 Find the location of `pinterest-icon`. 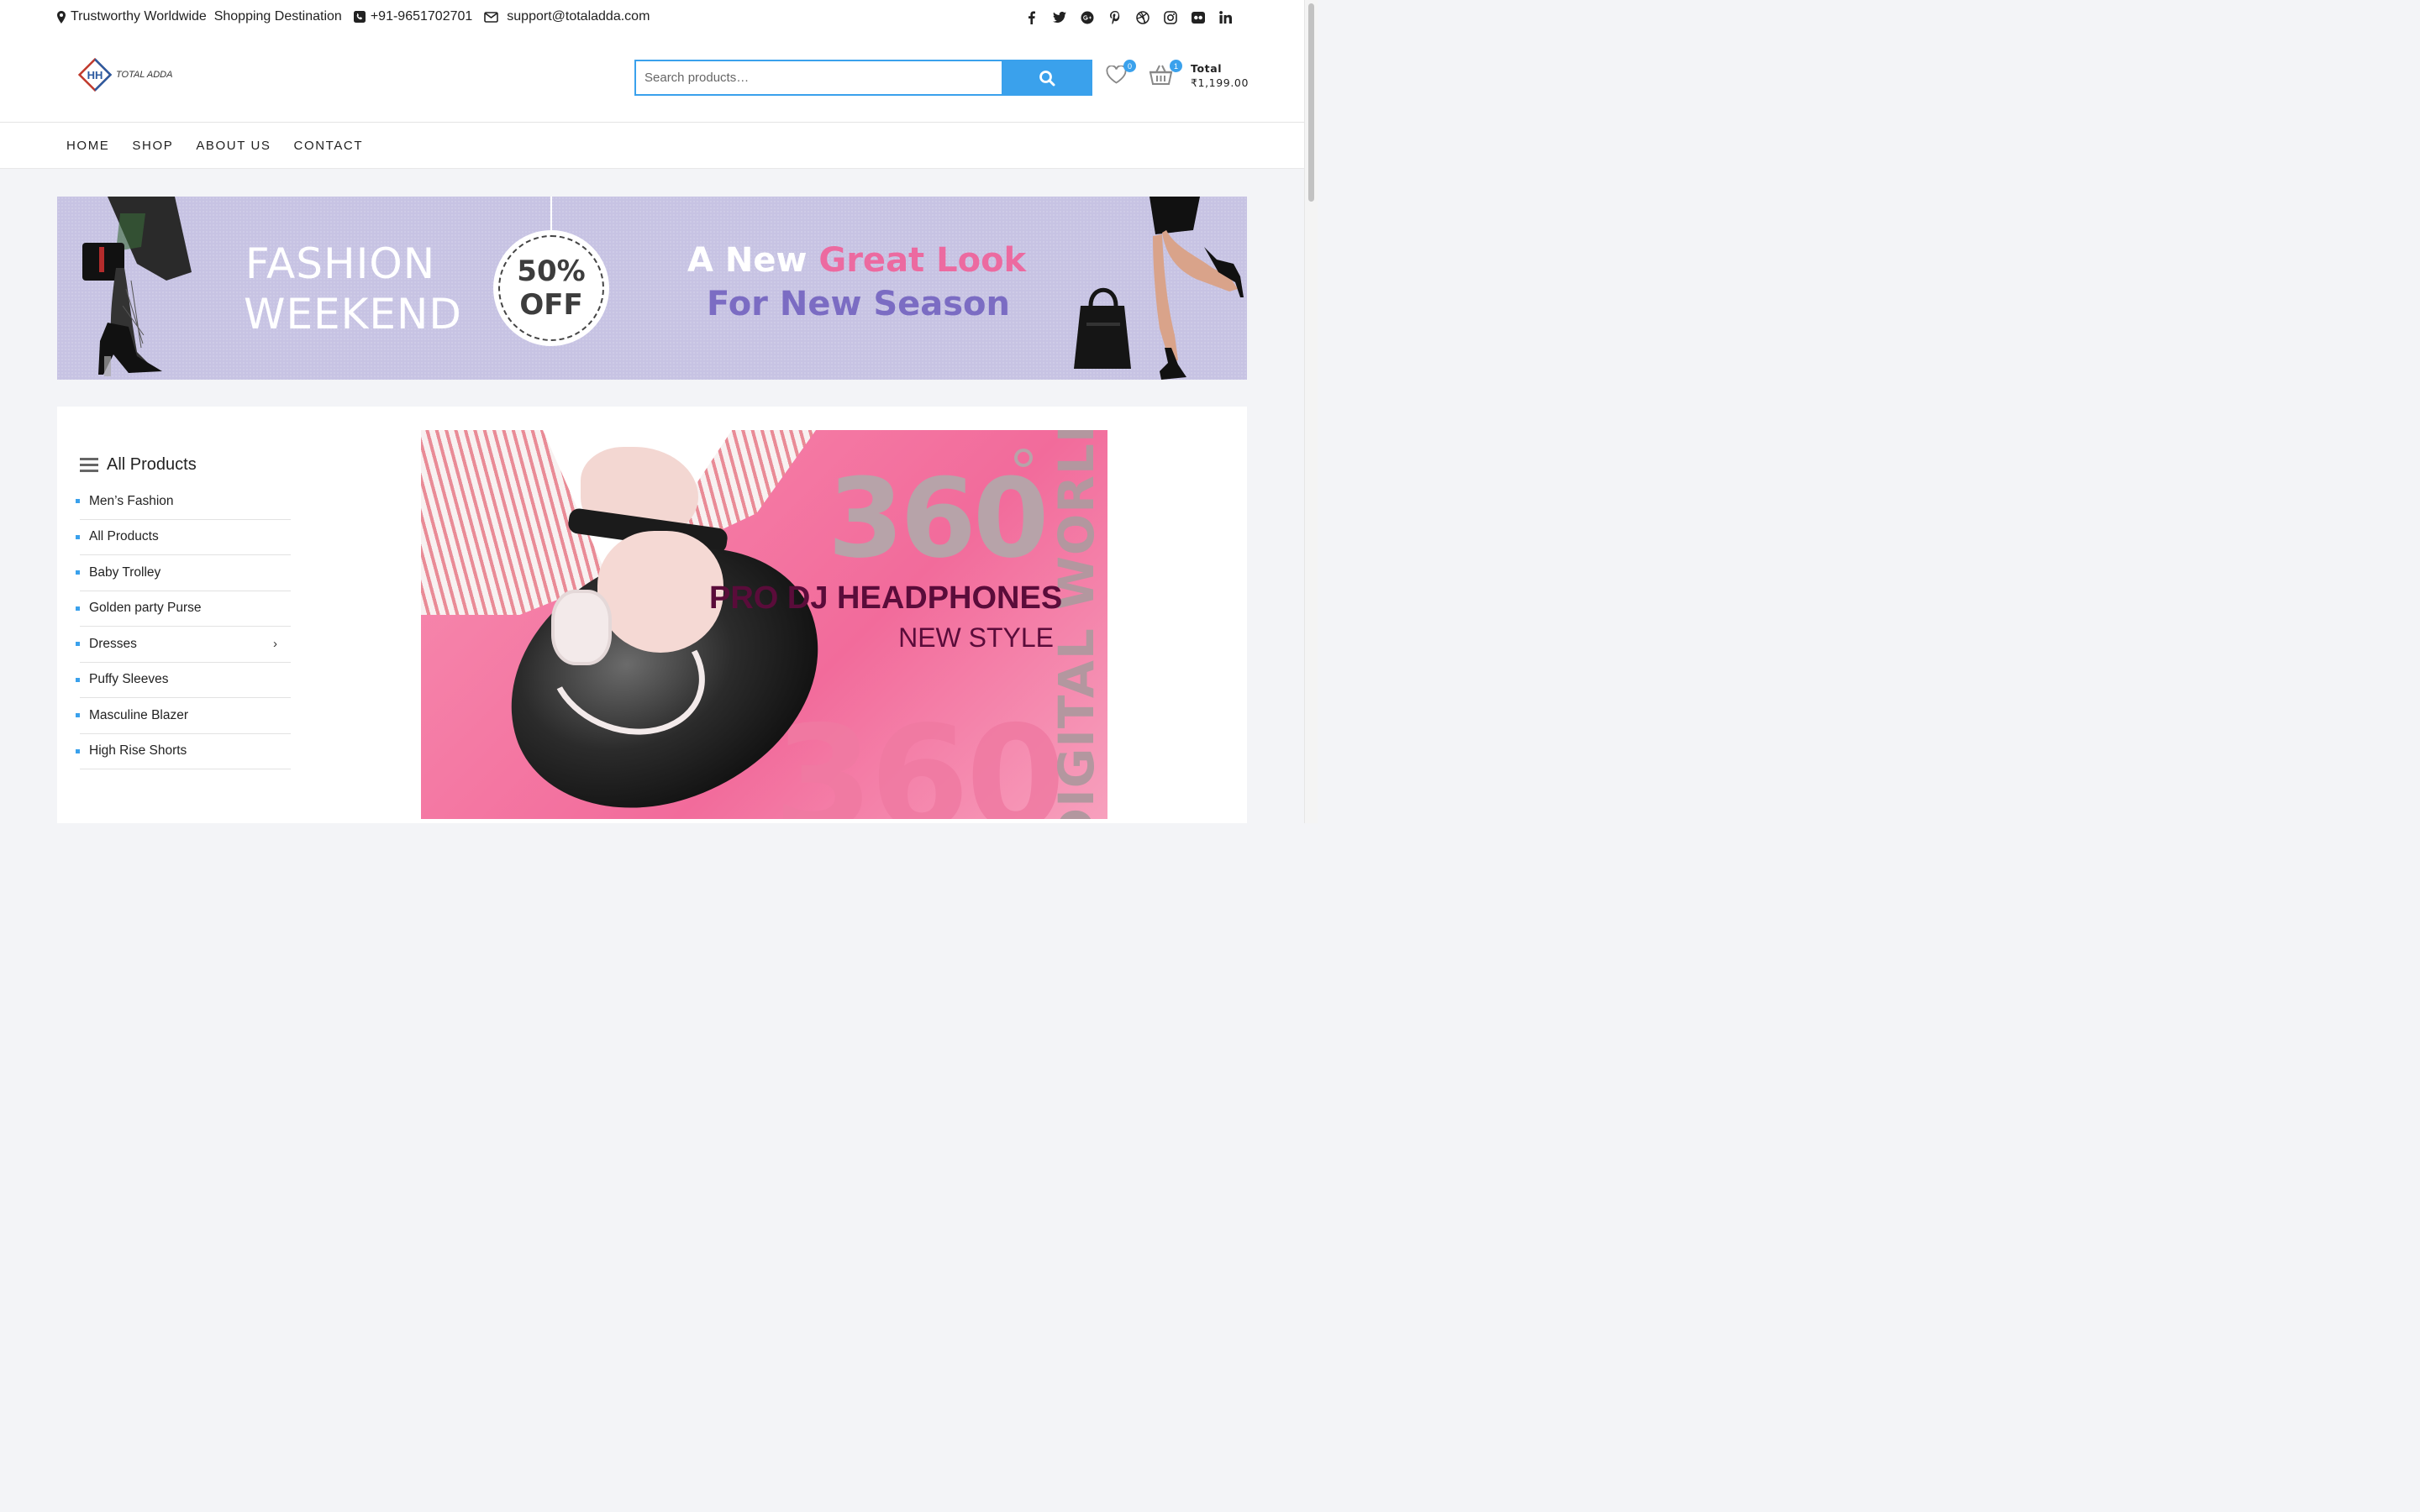

pinterest-icon is located at coordinates (1115, 17).